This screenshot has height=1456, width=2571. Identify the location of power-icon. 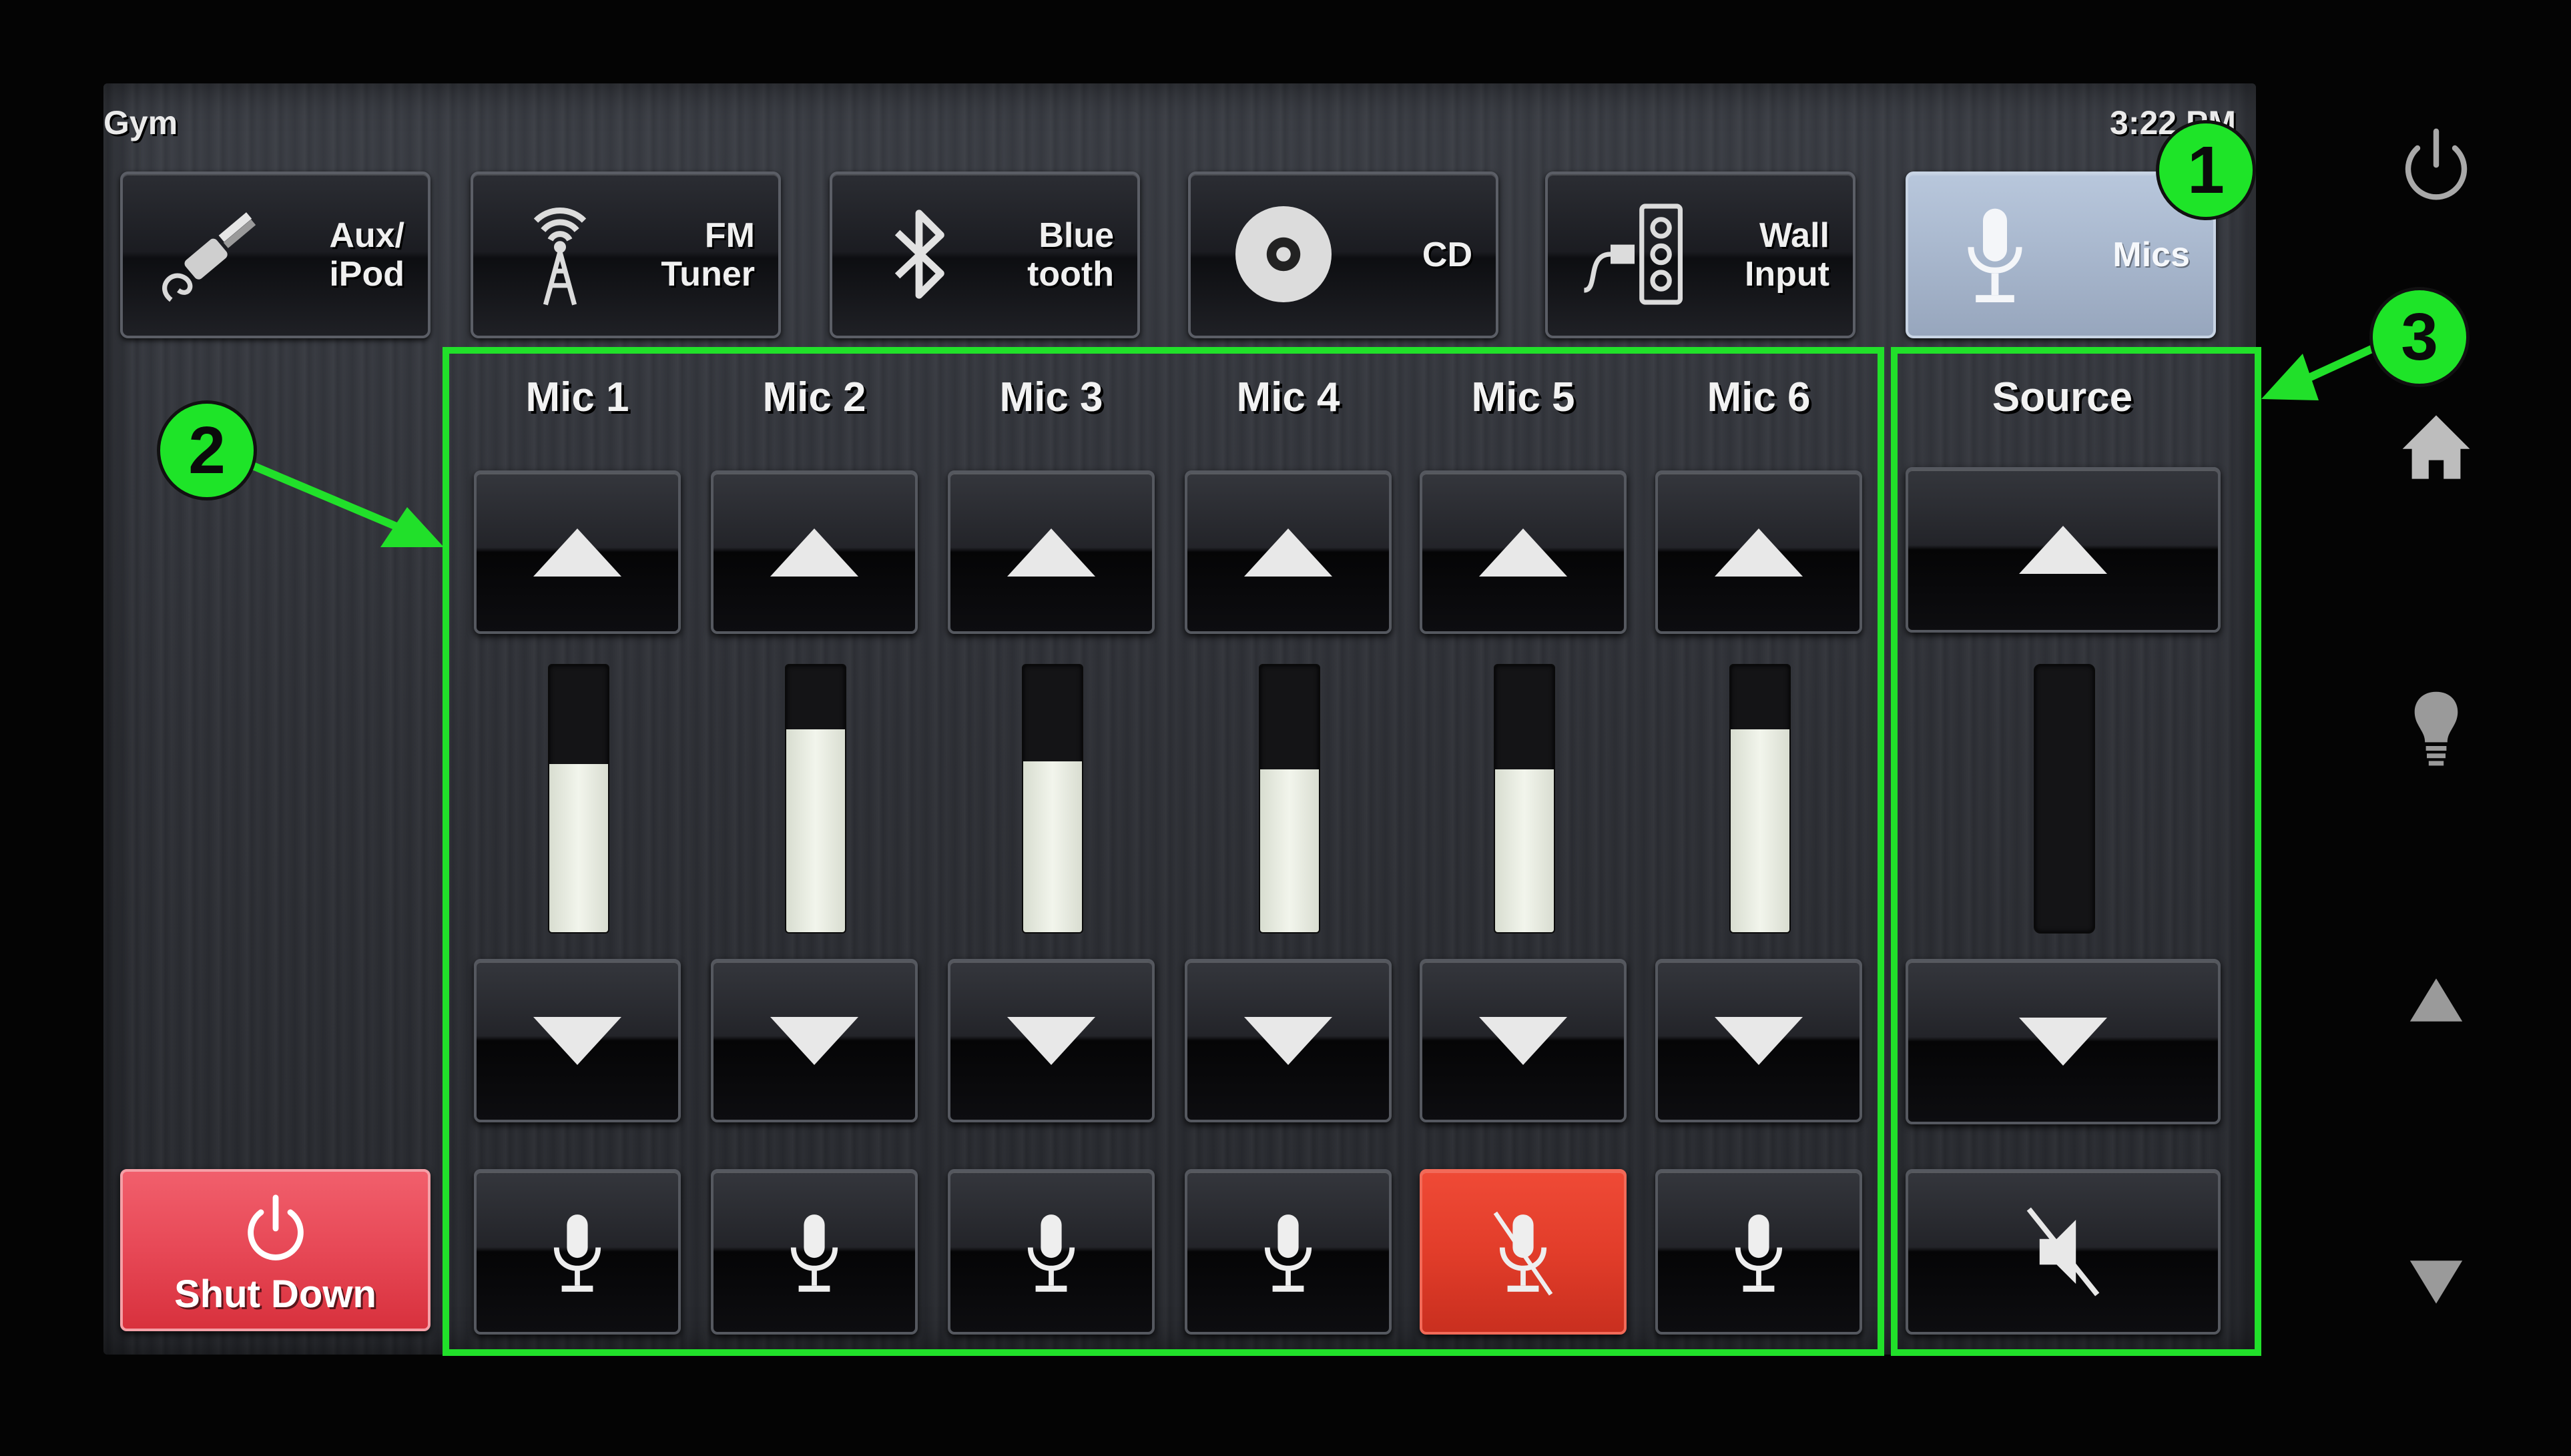
(2436, 167).